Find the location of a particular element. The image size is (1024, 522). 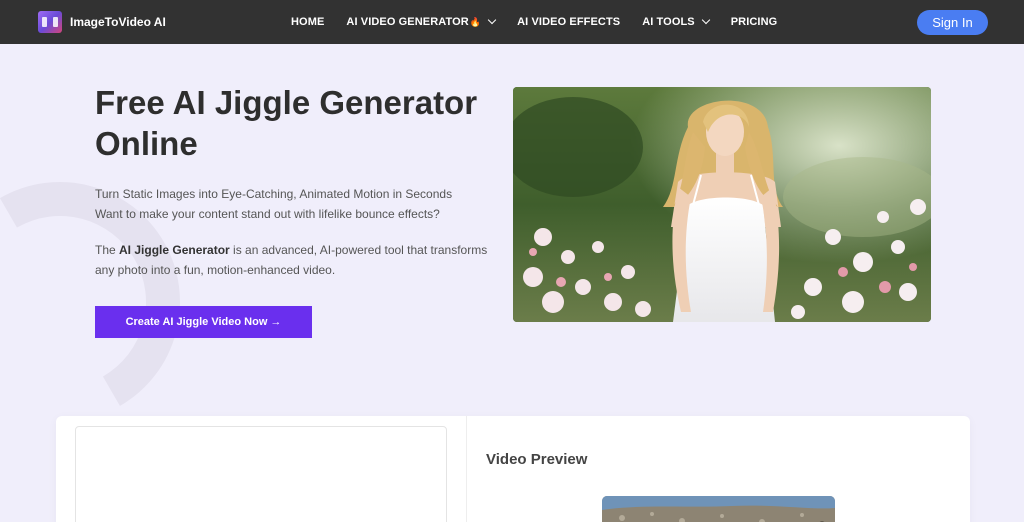

fire-icon: 🔥 is located at coordinates (475, 21).